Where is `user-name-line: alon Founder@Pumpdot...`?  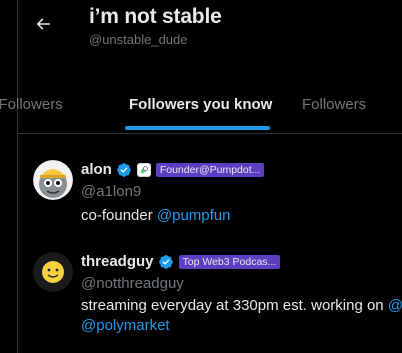 user-name-line: alon Founder@Pumpdot... is located at coordinates (173, 169).